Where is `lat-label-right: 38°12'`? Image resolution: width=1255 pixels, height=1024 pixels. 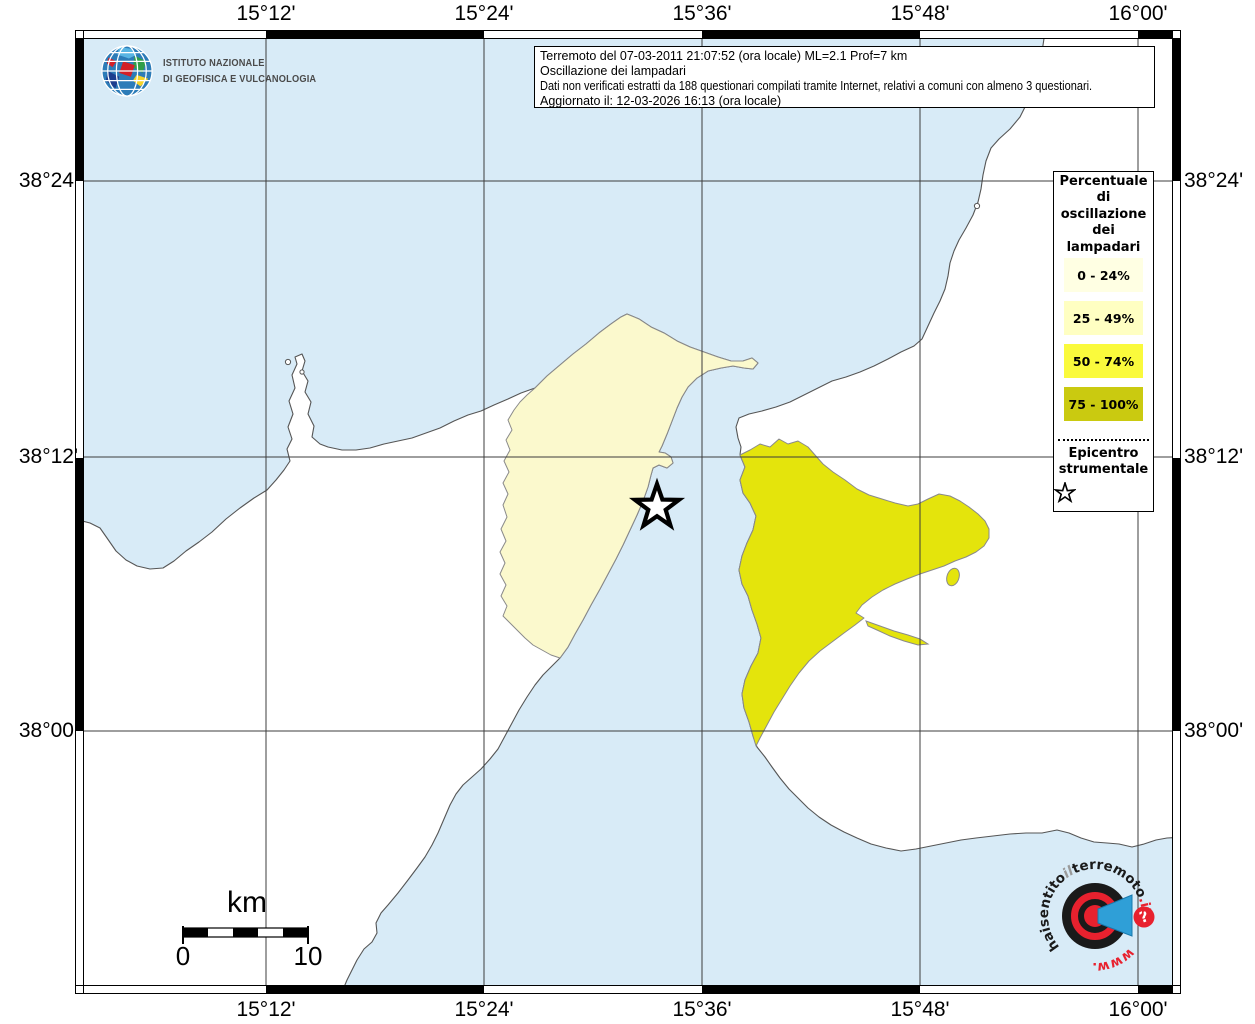 lat-label-right: 38°12' is located at coordinates (1214, 456).